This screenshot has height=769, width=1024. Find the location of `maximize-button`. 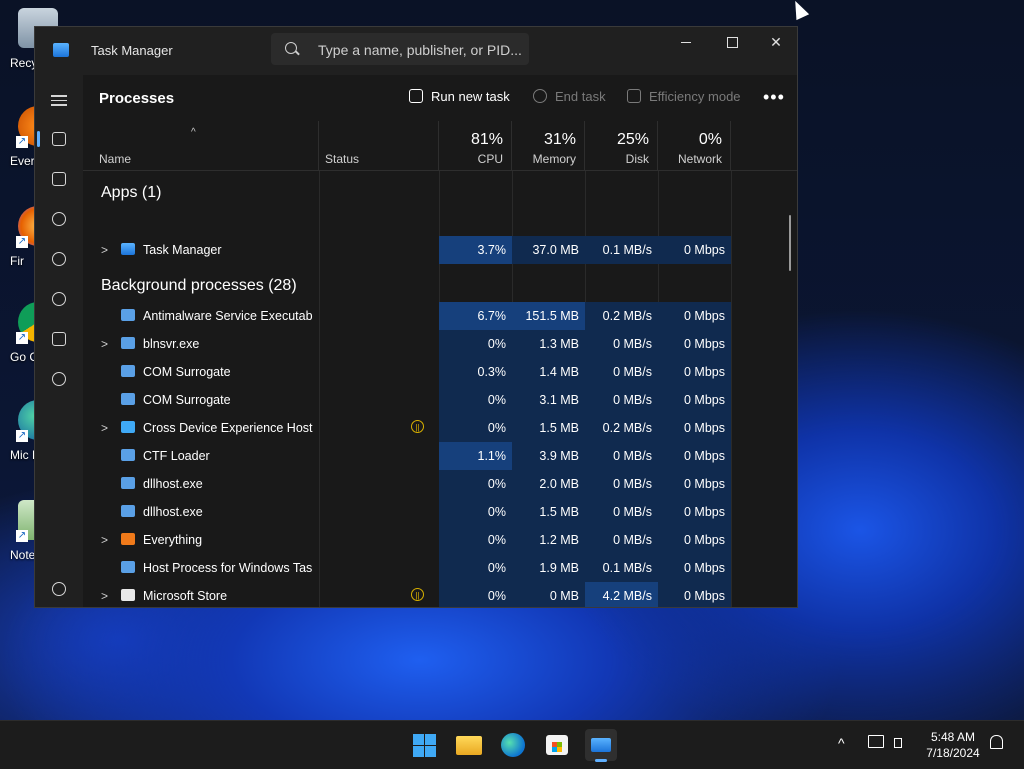

maximize-button is located at coordinates (732, 43).